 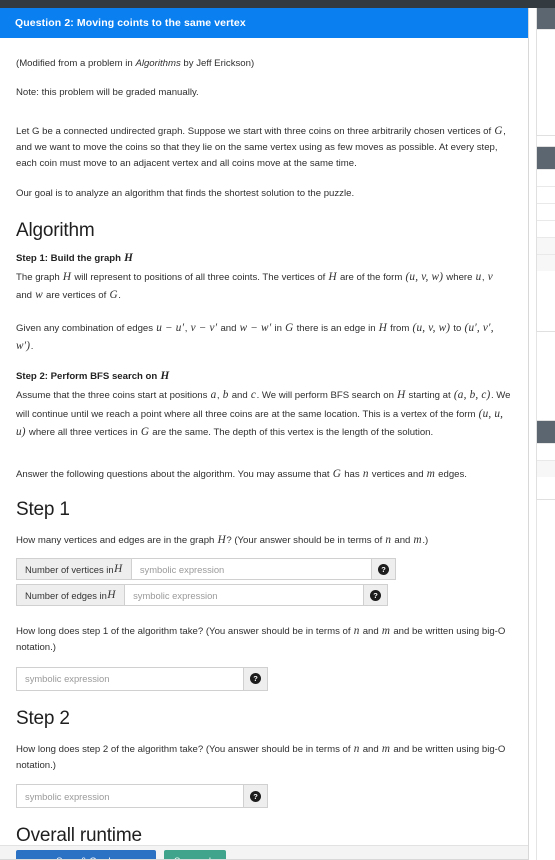 I want to click on t: starting at, so click(x=429, y=396).